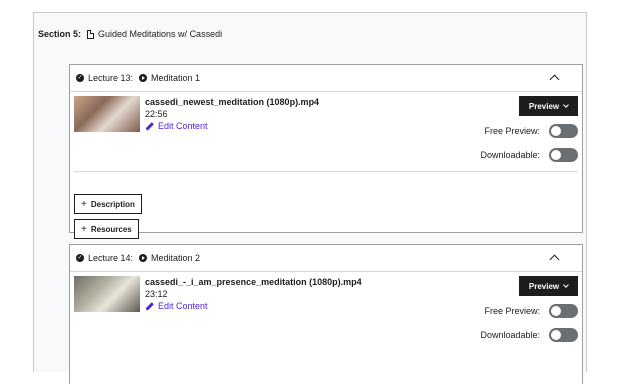 This screenshot has height=384, width=640. What do you see at coordinates (326, 171) in the screenshot?
I see `divider` at bounding box center [326, 171].